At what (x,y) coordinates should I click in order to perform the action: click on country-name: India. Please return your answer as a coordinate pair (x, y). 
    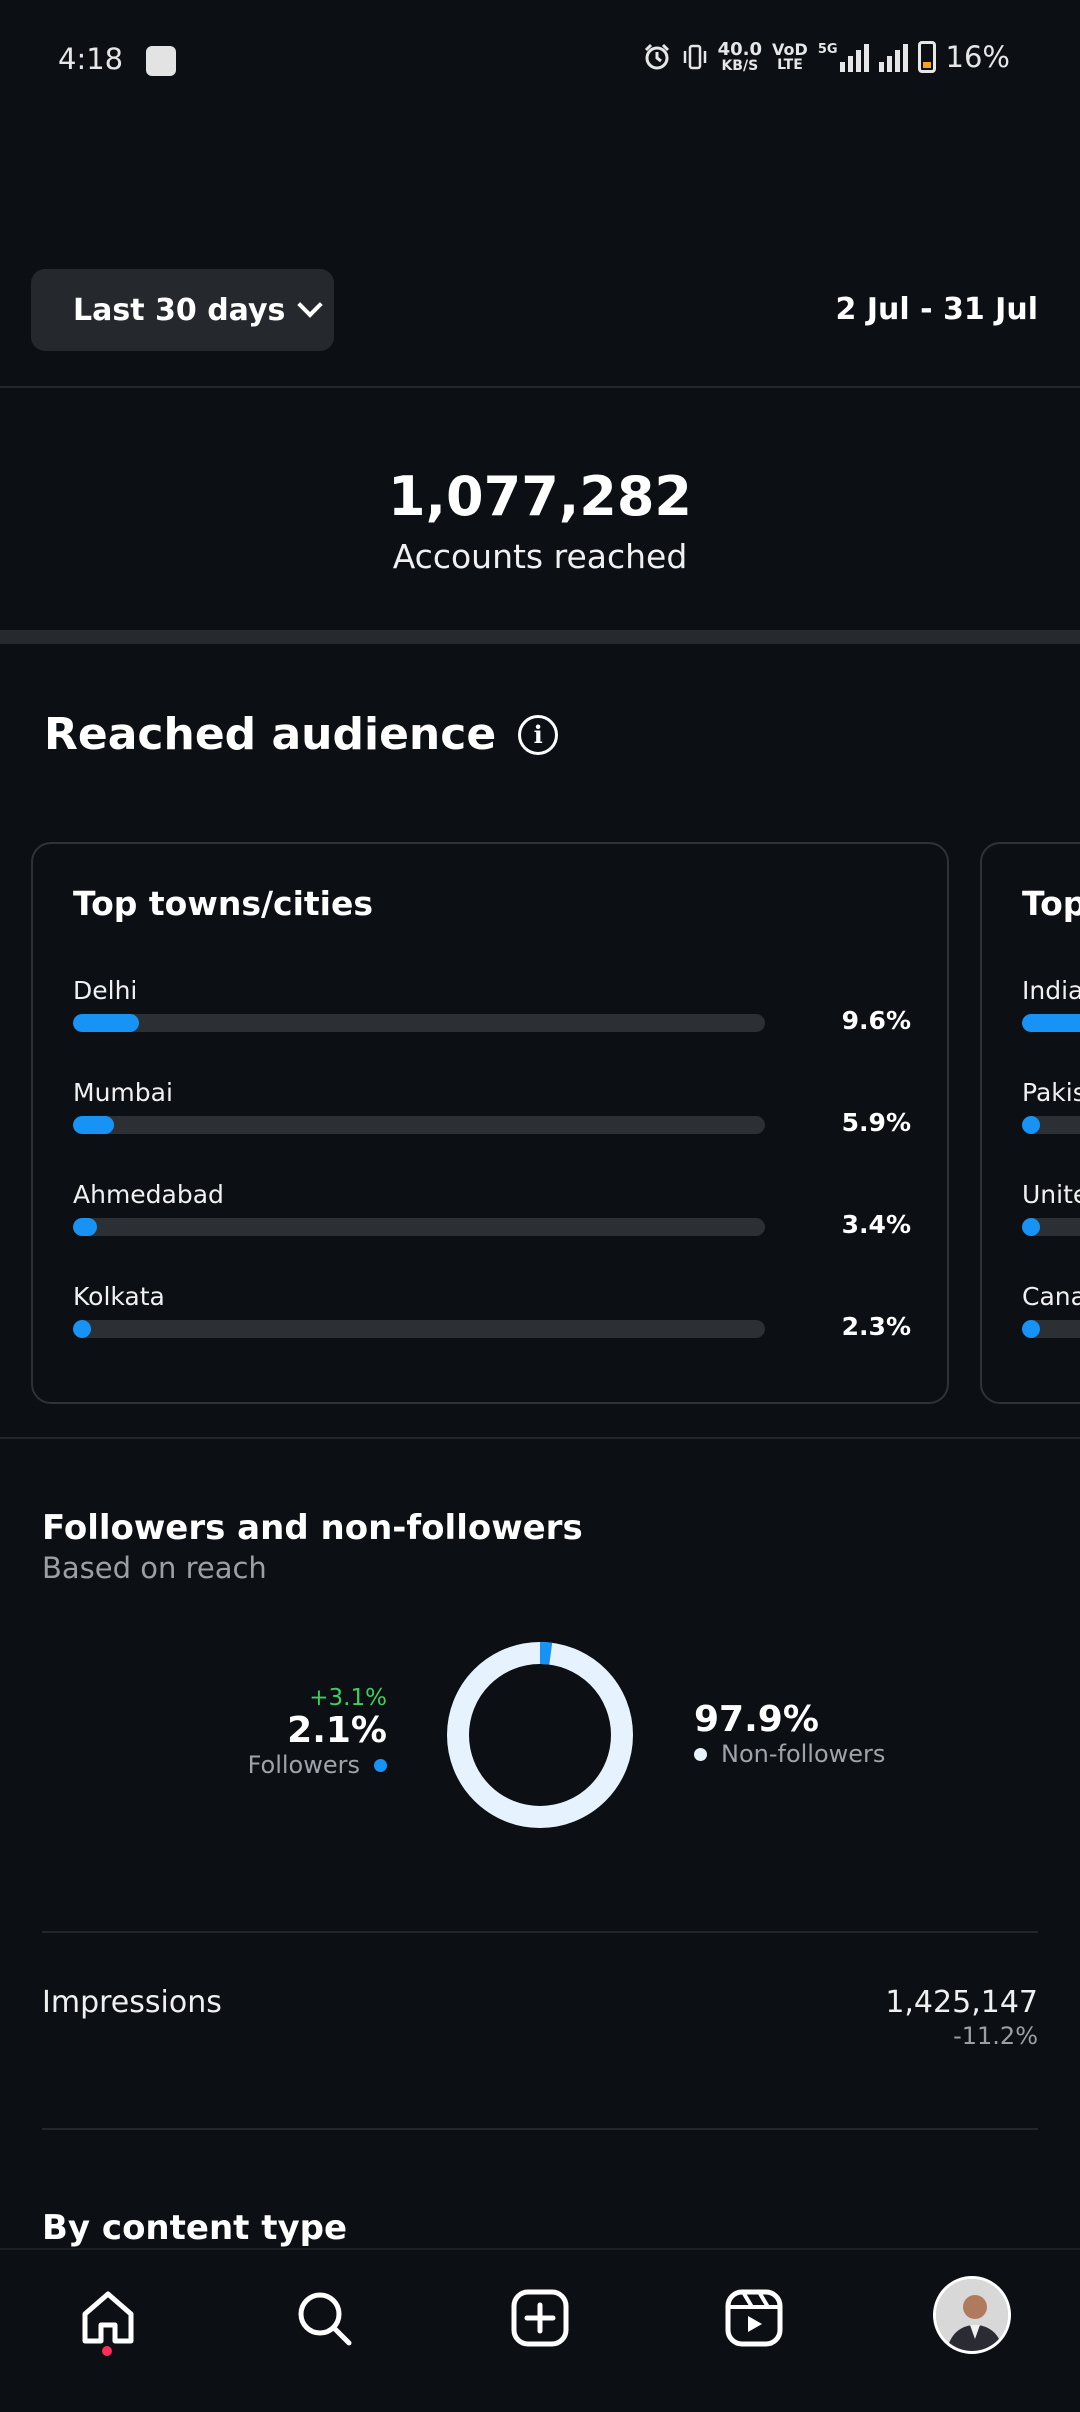
    Looking at the image, I should click on (1051, 990).